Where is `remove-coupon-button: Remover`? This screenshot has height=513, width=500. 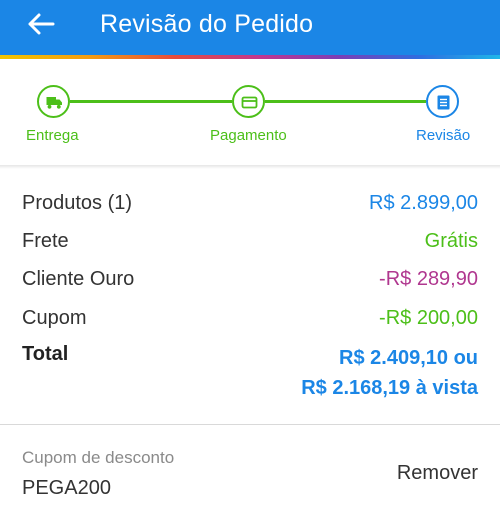 remove-coupon-button: Remover is located at coordinates (437, 473).